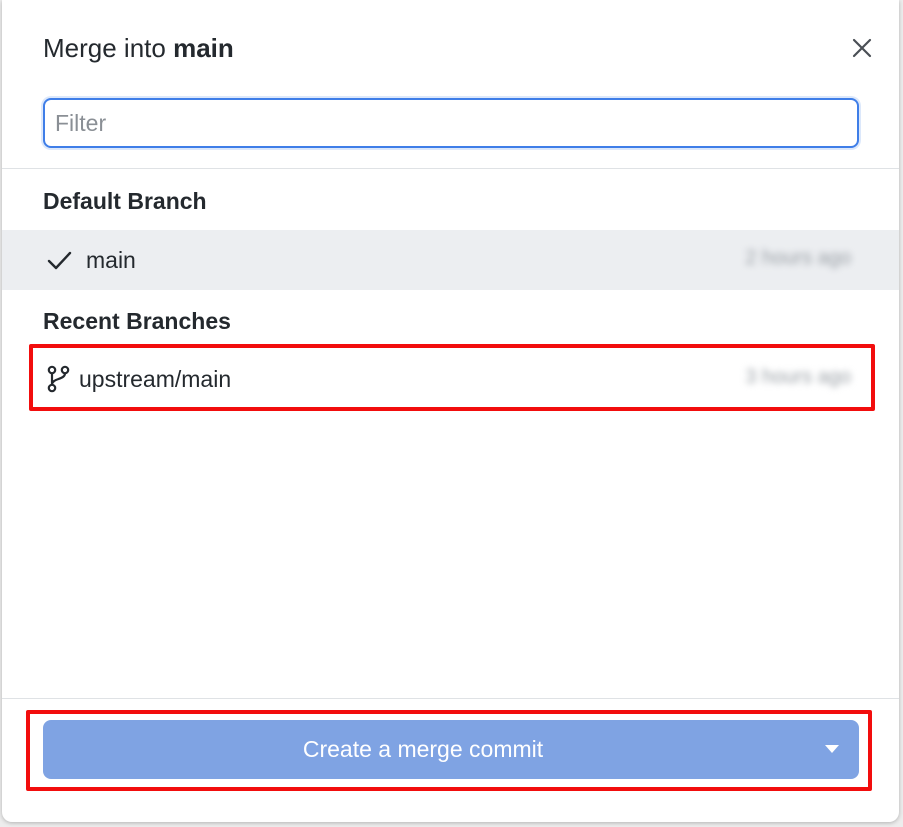 The width and height of the screenshot is (903, 827). Describe the element at coordinates (125, 201) in the screenshot. I see `section-header-default-branch: Default Branch` at that location.